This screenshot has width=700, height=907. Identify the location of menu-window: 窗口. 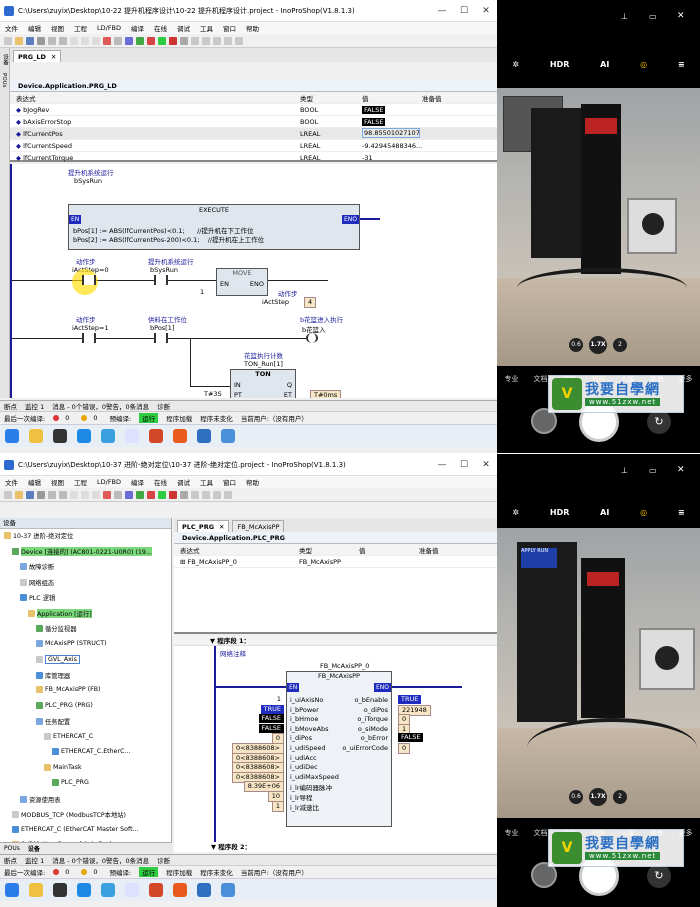
(229, 28).